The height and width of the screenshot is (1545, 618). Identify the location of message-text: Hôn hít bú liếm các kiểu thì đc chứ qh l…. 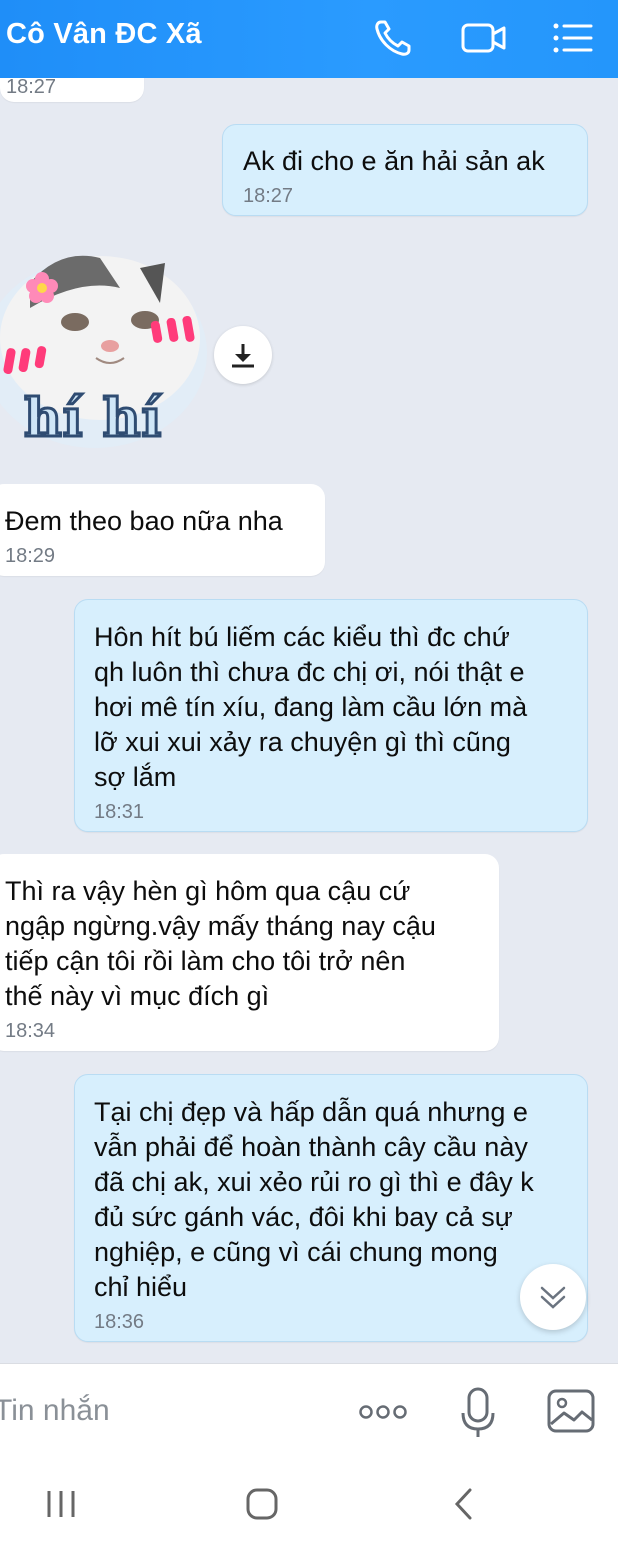
(311, 707).